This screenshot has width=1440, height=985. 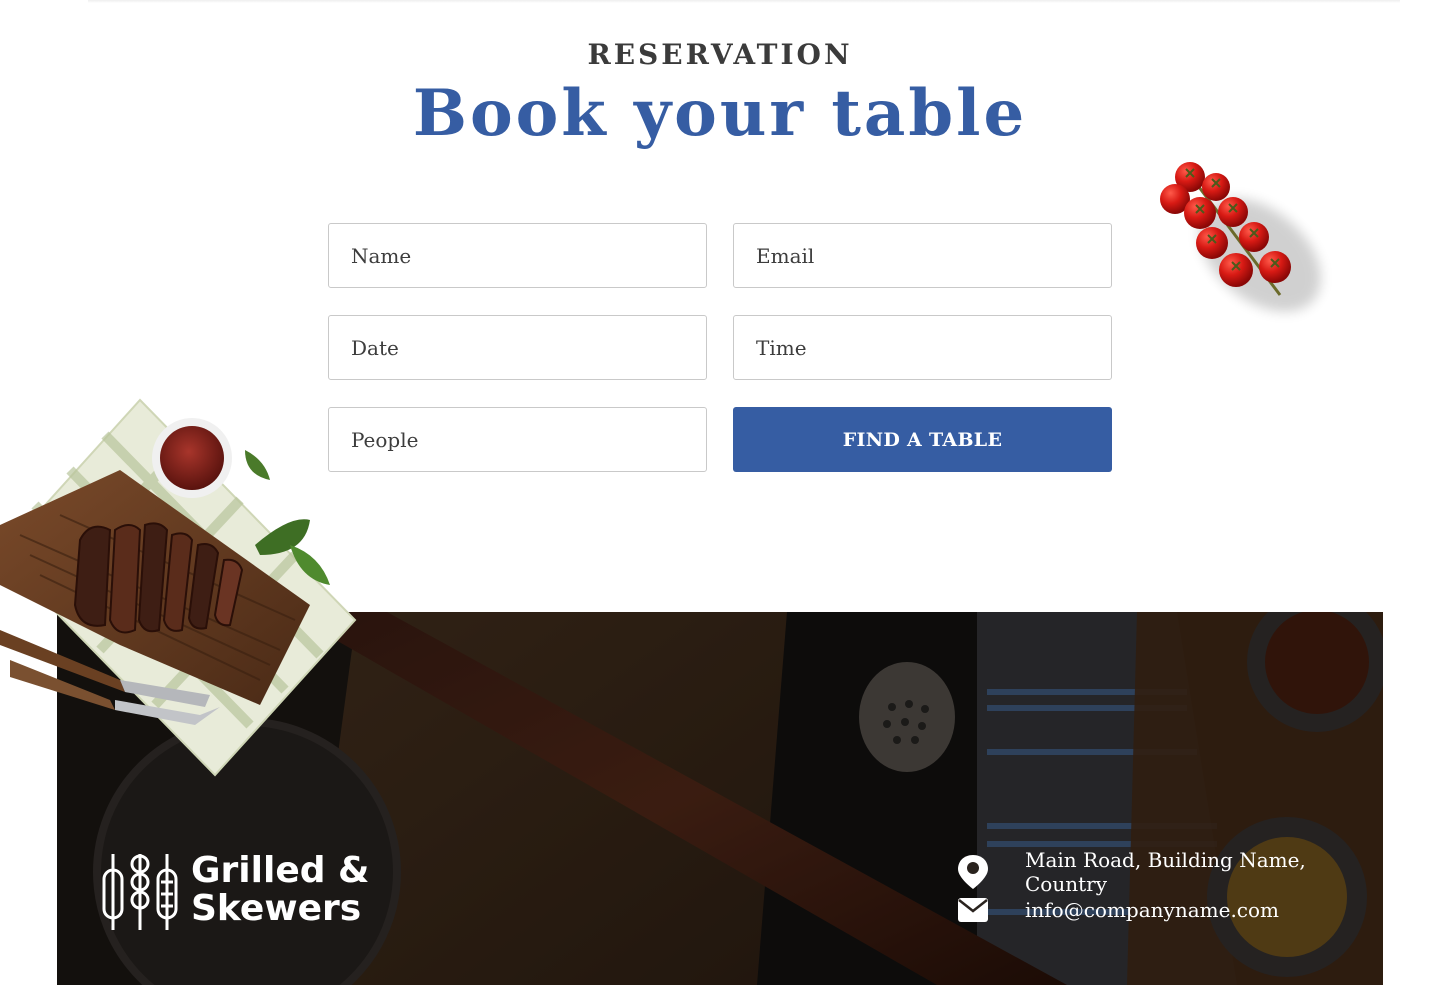 I want to click on map-pin-icon, so click(x=973, y=872).